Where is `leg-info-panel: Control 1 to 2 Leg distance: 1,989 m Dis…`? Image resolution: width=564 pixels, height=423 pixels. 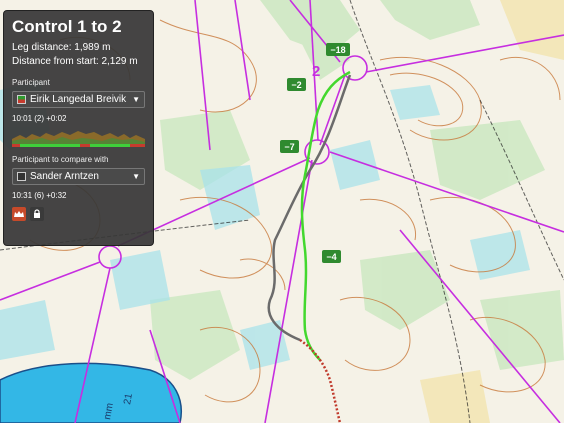 leg-info-panel: Control 1 to 2 Leg distance: 1,989 m Dis… is located at coordinates (78, 128).